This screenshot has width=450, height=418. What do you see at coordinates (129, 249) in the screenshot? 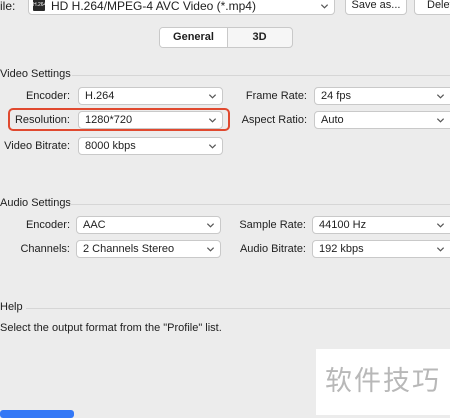
I see `channels-value: 2 Channels Stereo` at bounding box center [129, 249].